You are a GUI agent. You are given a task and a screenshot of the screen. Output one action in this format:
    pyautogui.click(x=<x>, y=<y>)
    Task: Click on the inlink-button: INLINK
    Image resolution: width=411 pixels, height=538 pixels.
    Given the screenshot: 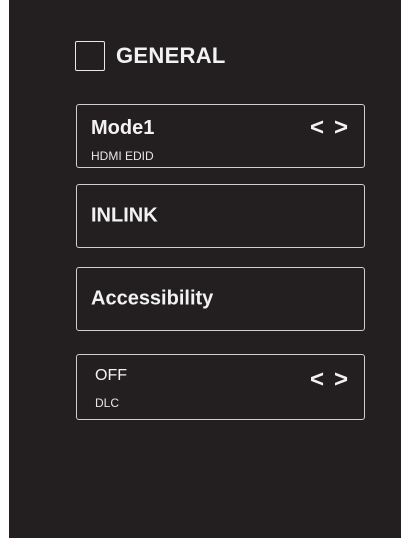 What is the action you would take?
    pyautogui.click(x=220, y=216)
    